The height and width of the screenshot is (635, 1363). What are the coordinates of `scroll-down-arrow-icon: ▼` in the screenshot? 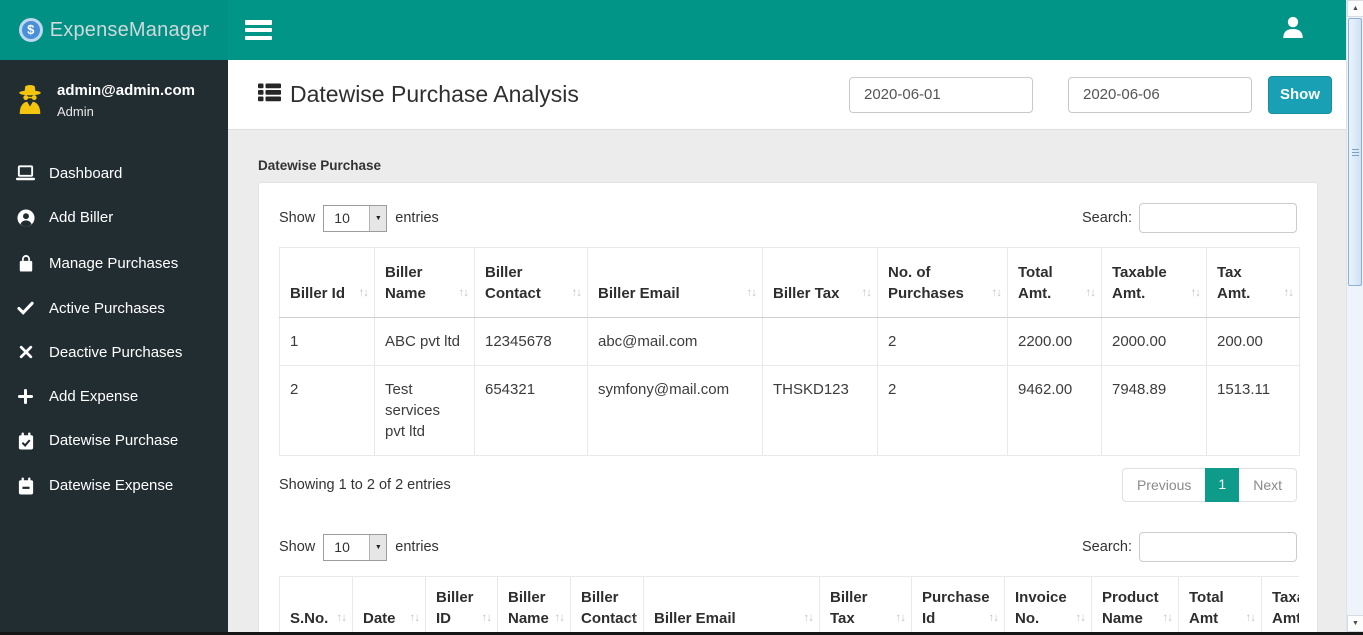 It's located at (1355, 623).